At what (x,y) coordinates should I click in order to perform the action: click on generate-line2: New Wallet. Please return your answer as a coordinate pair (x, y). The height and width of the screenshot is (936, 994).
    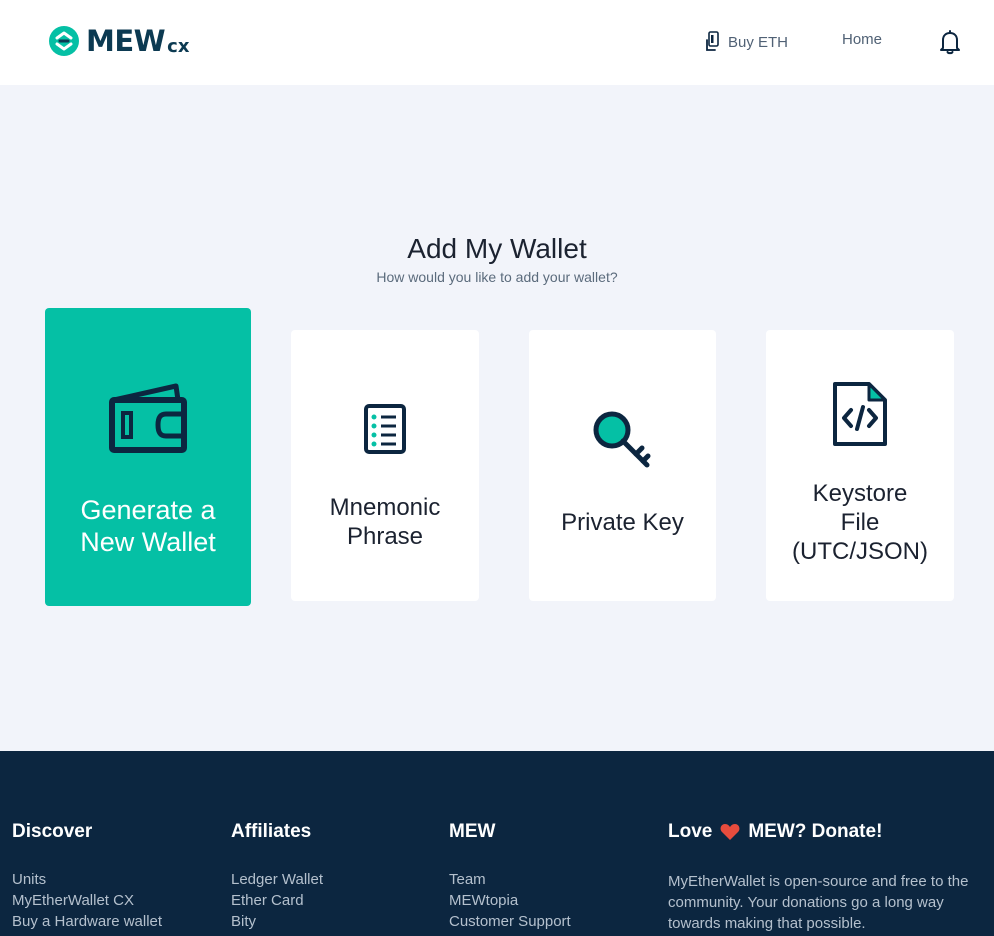
    Looking at the image, I should click on (148, 542).